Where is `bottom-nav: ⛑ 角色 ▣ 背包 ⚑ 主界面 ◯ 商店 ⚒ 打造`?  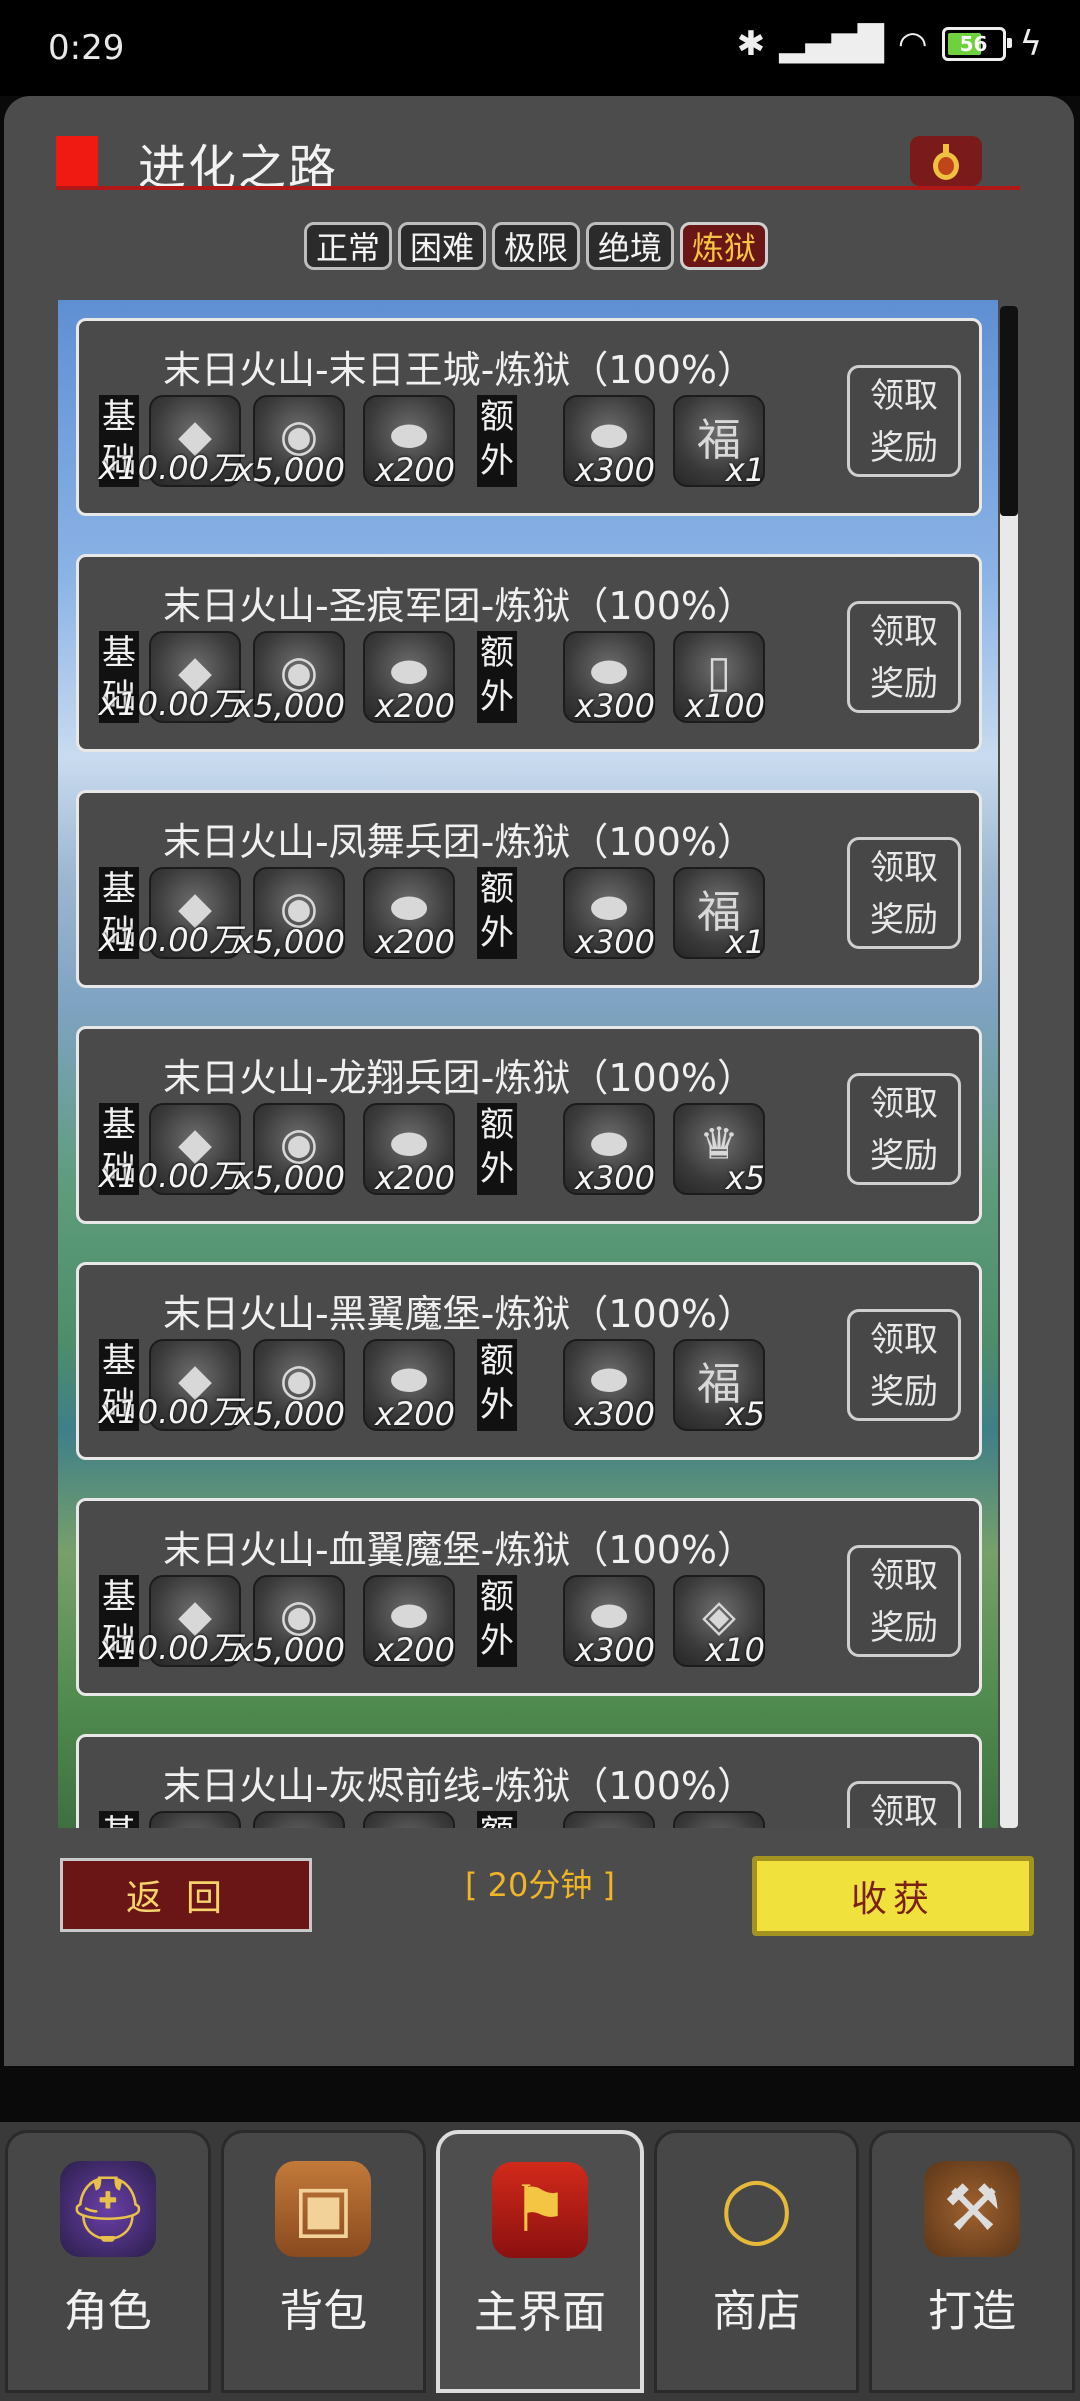 bottom-nav: ⛑ 角色 ▣ 背包 ⚑ 主界面 ◯ 商店 ⚒ 打造 is located at coordinates (540, 2261).